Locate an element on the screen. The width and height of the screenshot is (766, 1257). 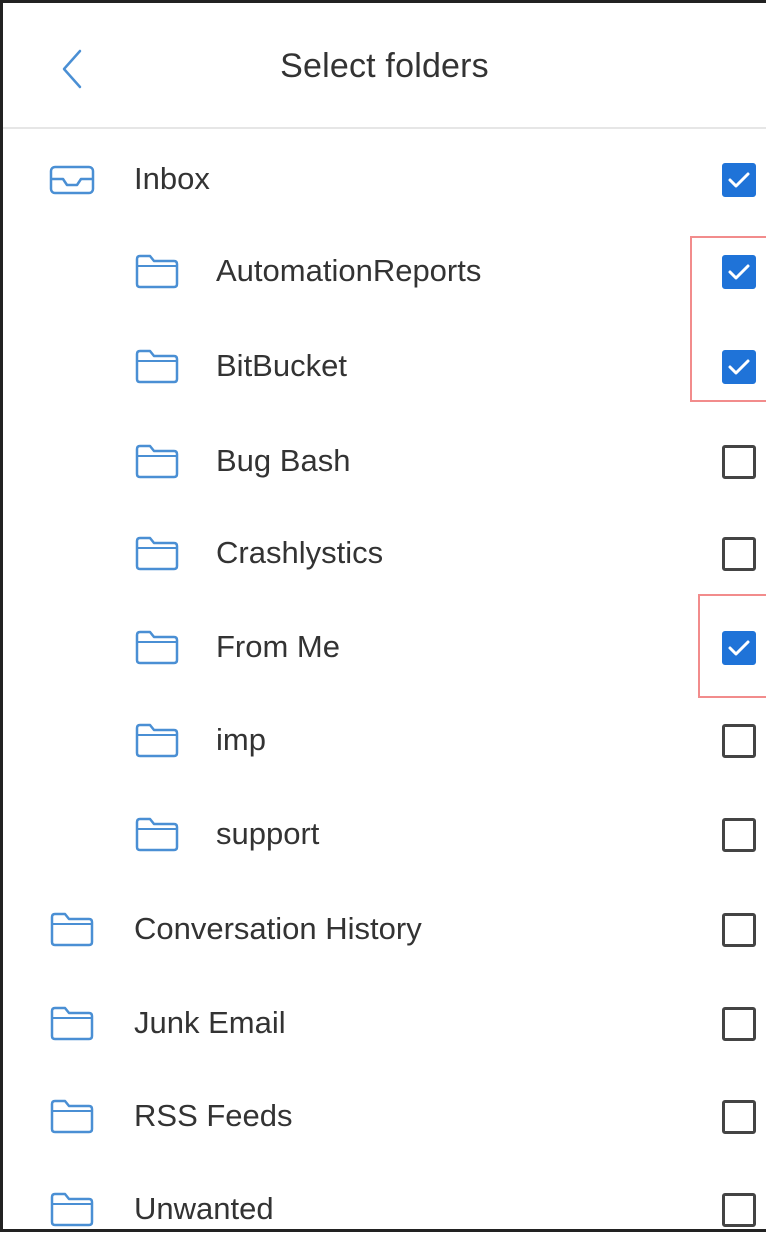
folder-row: support is located at coordinates (384, 835).